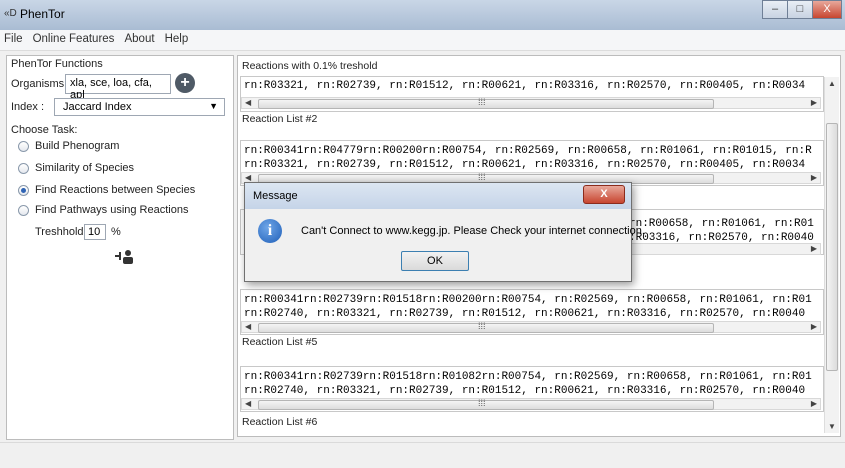 This screenshot has width=845, height=468. I want to click on reaction-list-label: Reaction List #2, so click(280, 119).